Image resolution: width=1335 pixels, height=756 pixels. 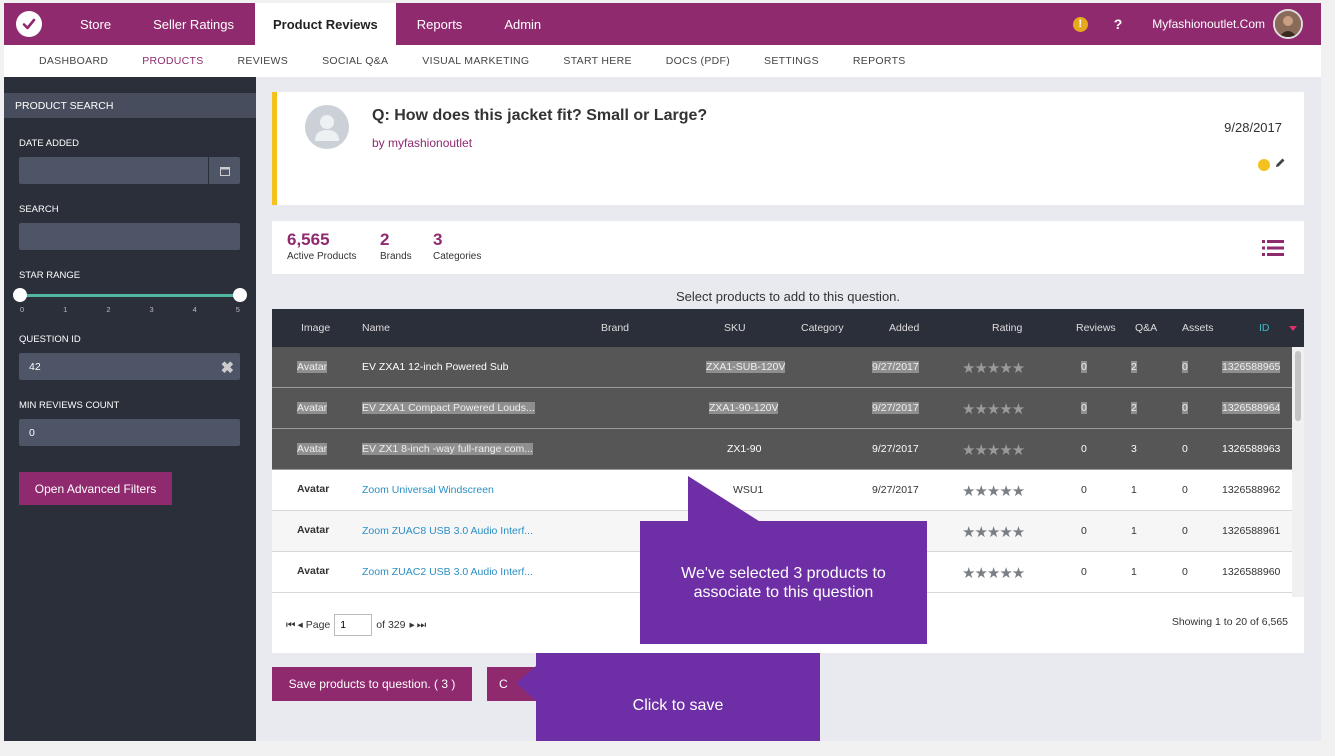 What do you see at coordinates (263, 61) in the screenshot?
I see `subnav-reviews: REVIEWS` at bounding box center [263, 61].